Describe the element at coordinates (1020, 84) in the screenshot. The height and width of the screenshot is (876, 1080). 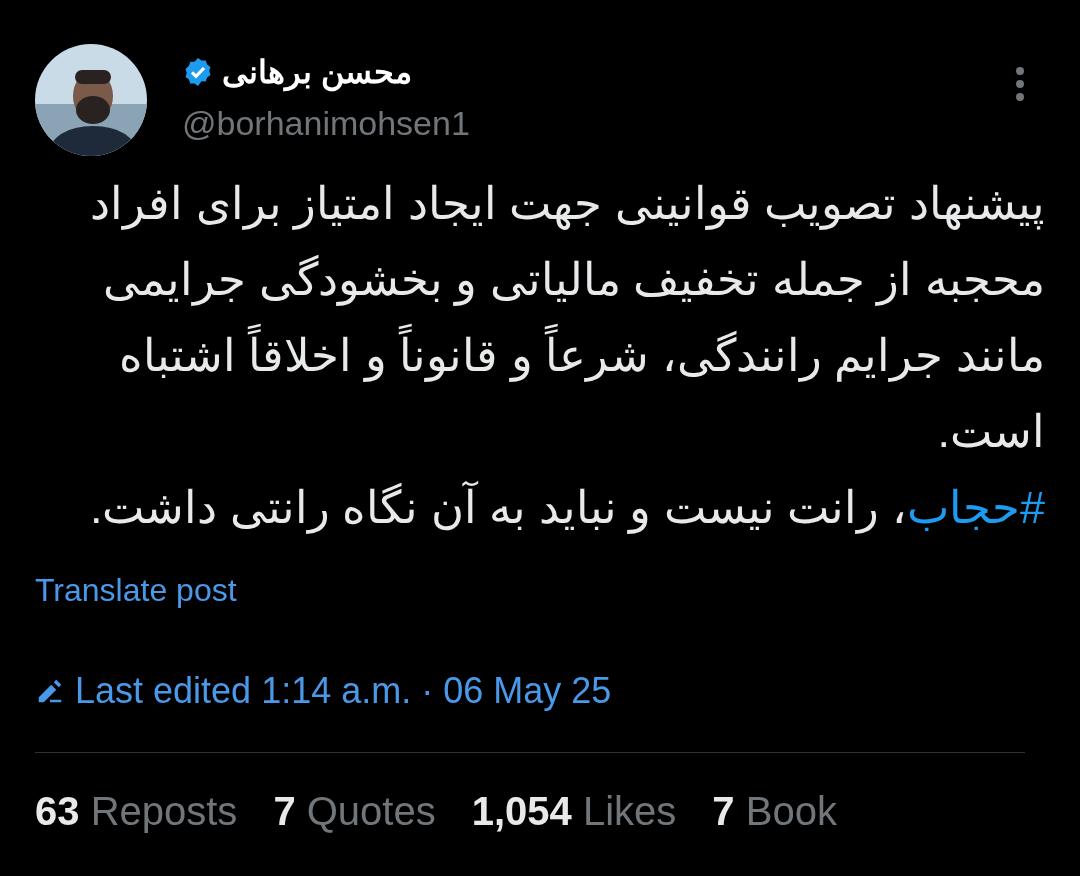
I see `more-options-icon` at that location.